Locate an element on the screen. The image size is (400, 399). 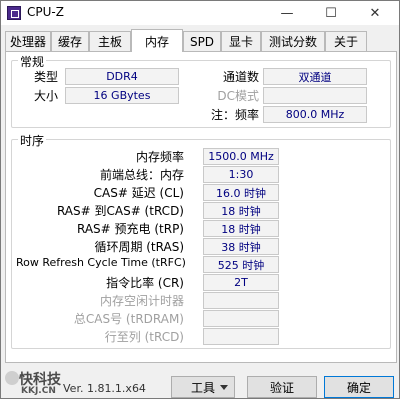
validate-button-label: 验证 is located at coordinates (281, 387).